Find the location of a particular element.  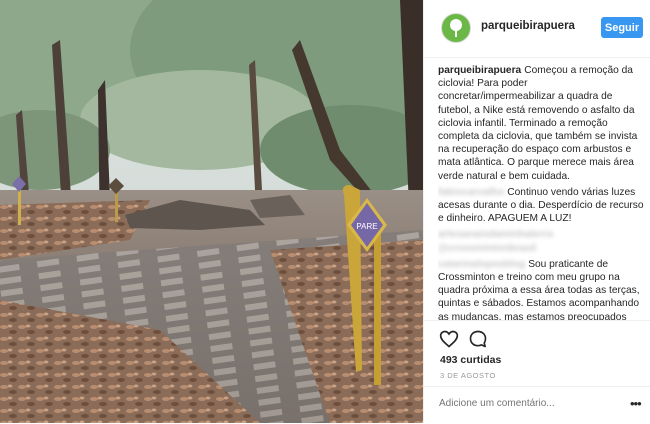

comment-username: parqueibirapuera is located at coordinates (479, 70).